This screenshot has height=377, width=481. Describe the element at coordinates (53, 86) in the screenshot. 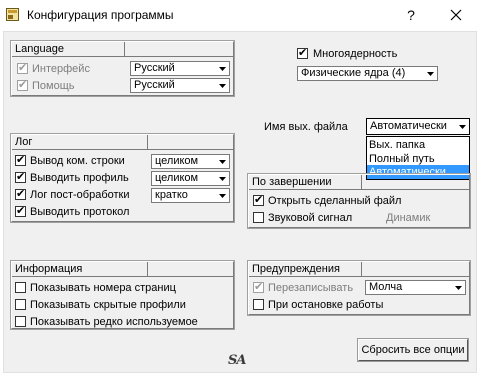

I see `help-label: Помощь` at that location.